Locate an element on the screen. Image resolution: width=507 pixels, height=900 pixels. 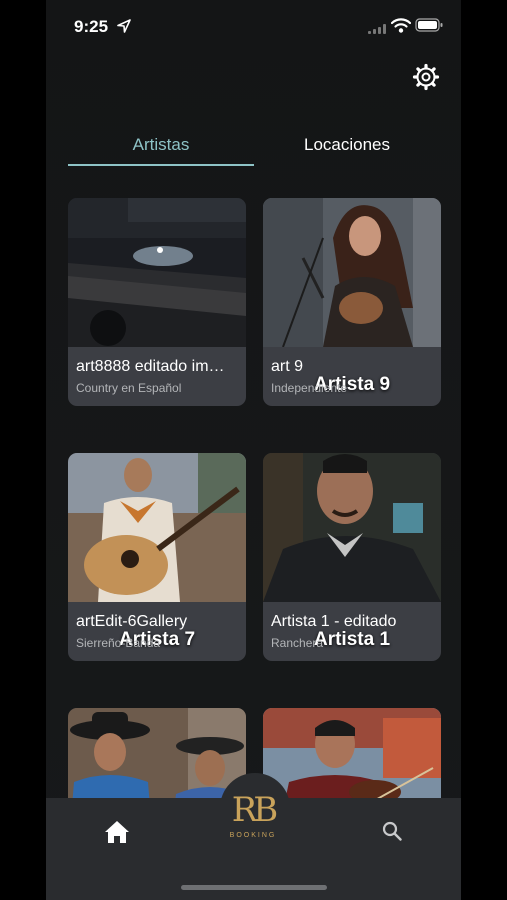
rb-booking-logo: RB BOOKING is located at coordinates (253, 821).